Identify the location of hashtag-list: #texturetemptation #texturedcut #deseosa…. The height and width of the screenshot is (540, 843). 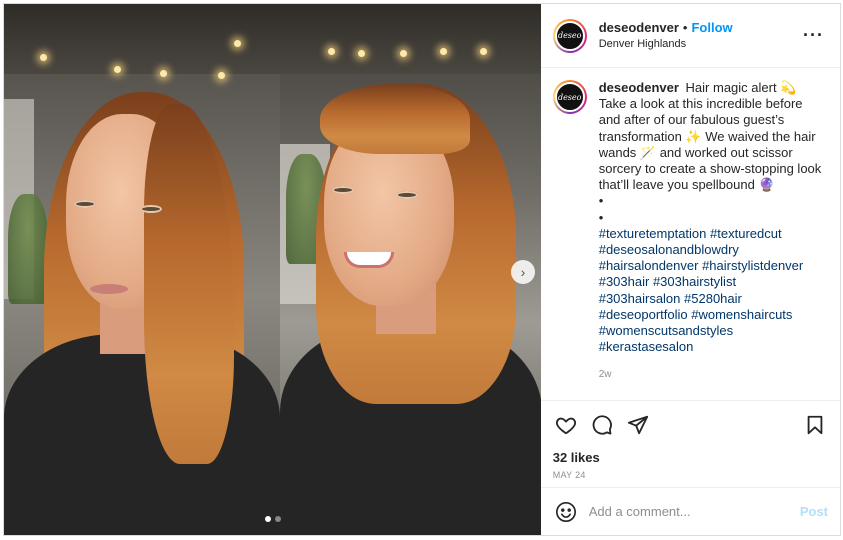
(711, 291).